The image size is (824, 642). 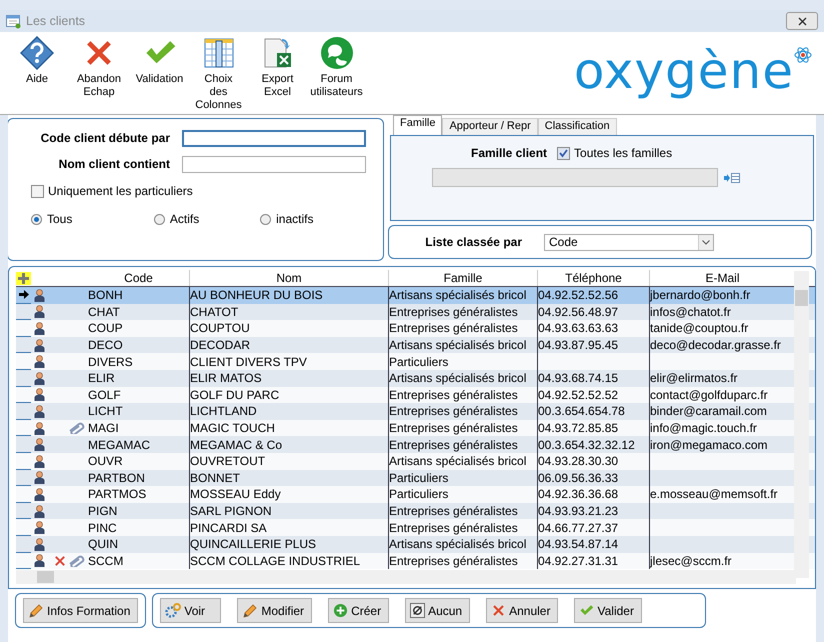 I want to click on toolbar-button: Aide, so click(x=37, y=59).